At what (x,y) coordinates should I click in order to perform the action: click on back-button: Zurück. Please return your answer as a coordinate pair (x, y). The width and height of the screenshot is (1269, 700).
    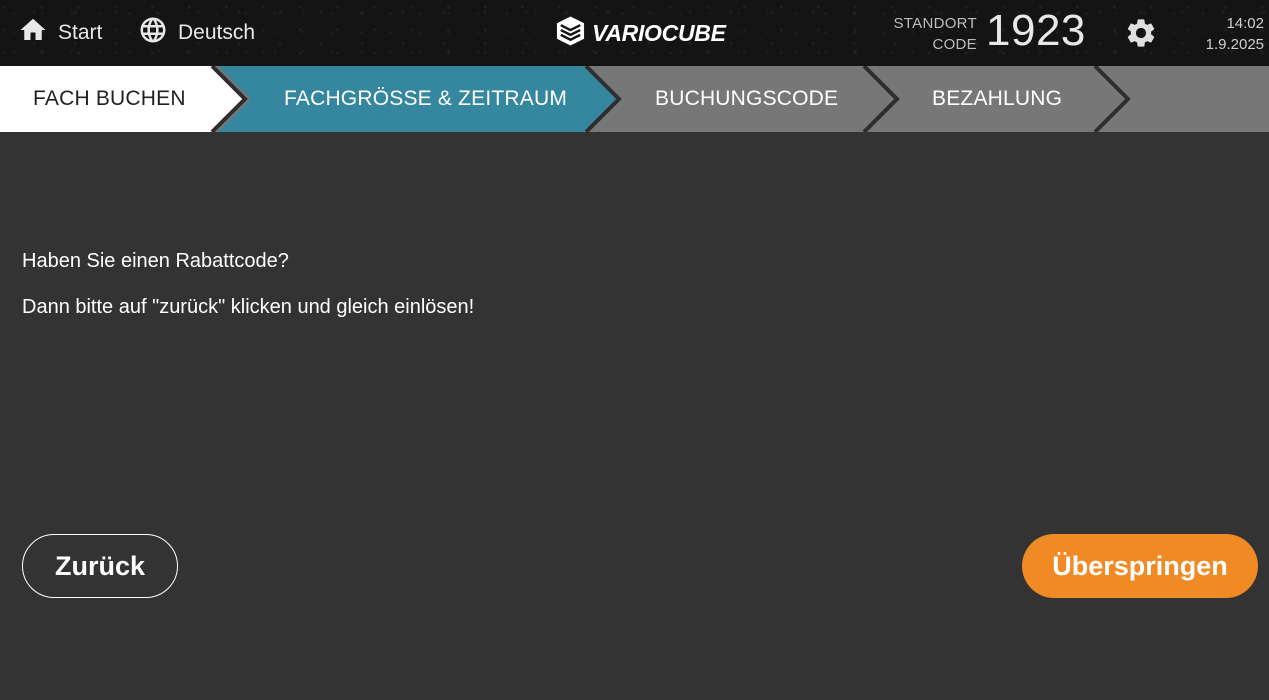
    Looking at the image, I should click on (100, 566).